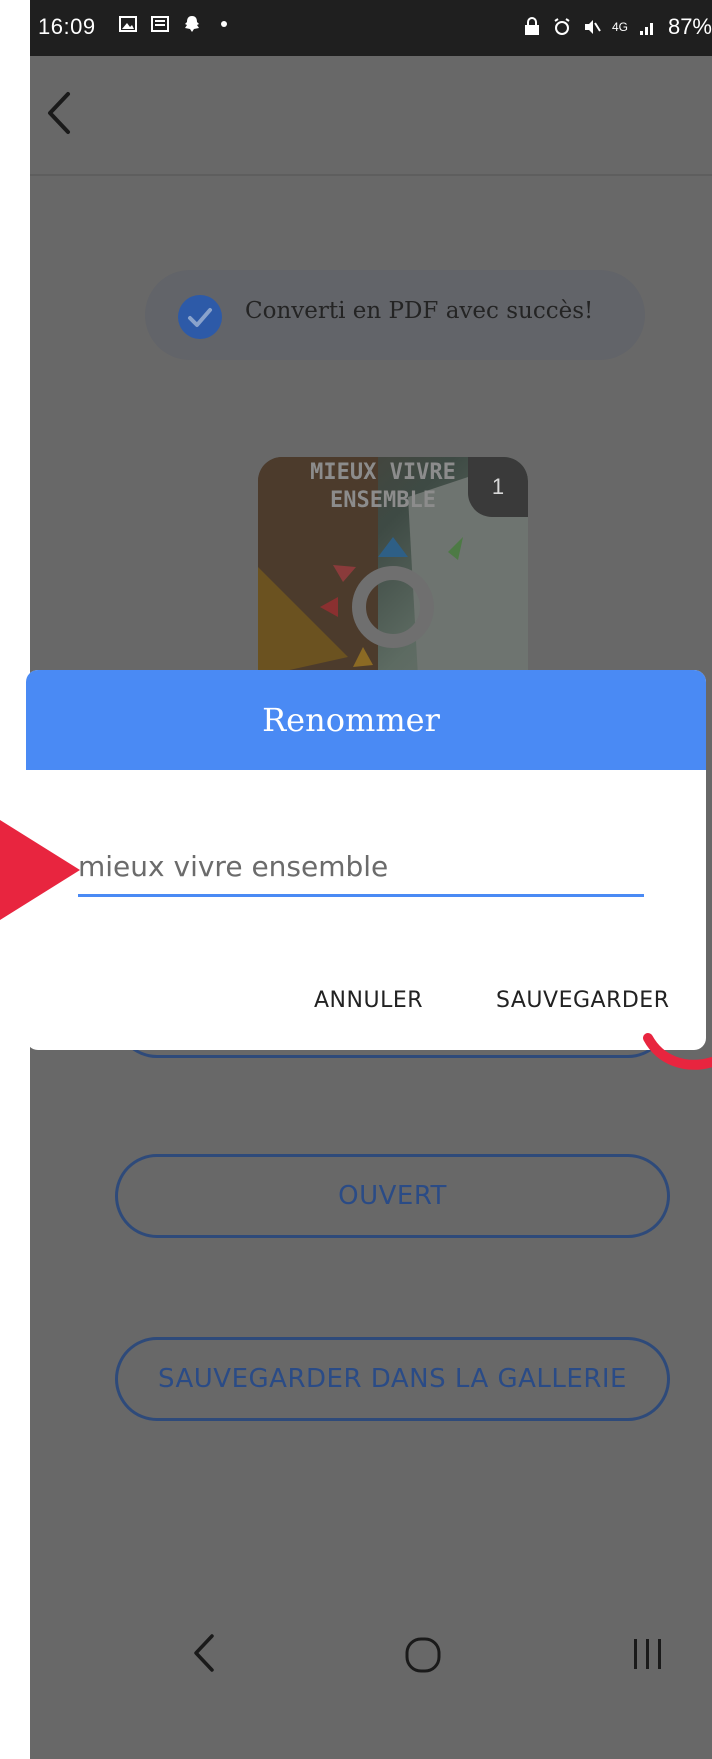  Describe the element at coordinates (205, 1653) in the screenshot. I see `nav-back-icon` at that location.